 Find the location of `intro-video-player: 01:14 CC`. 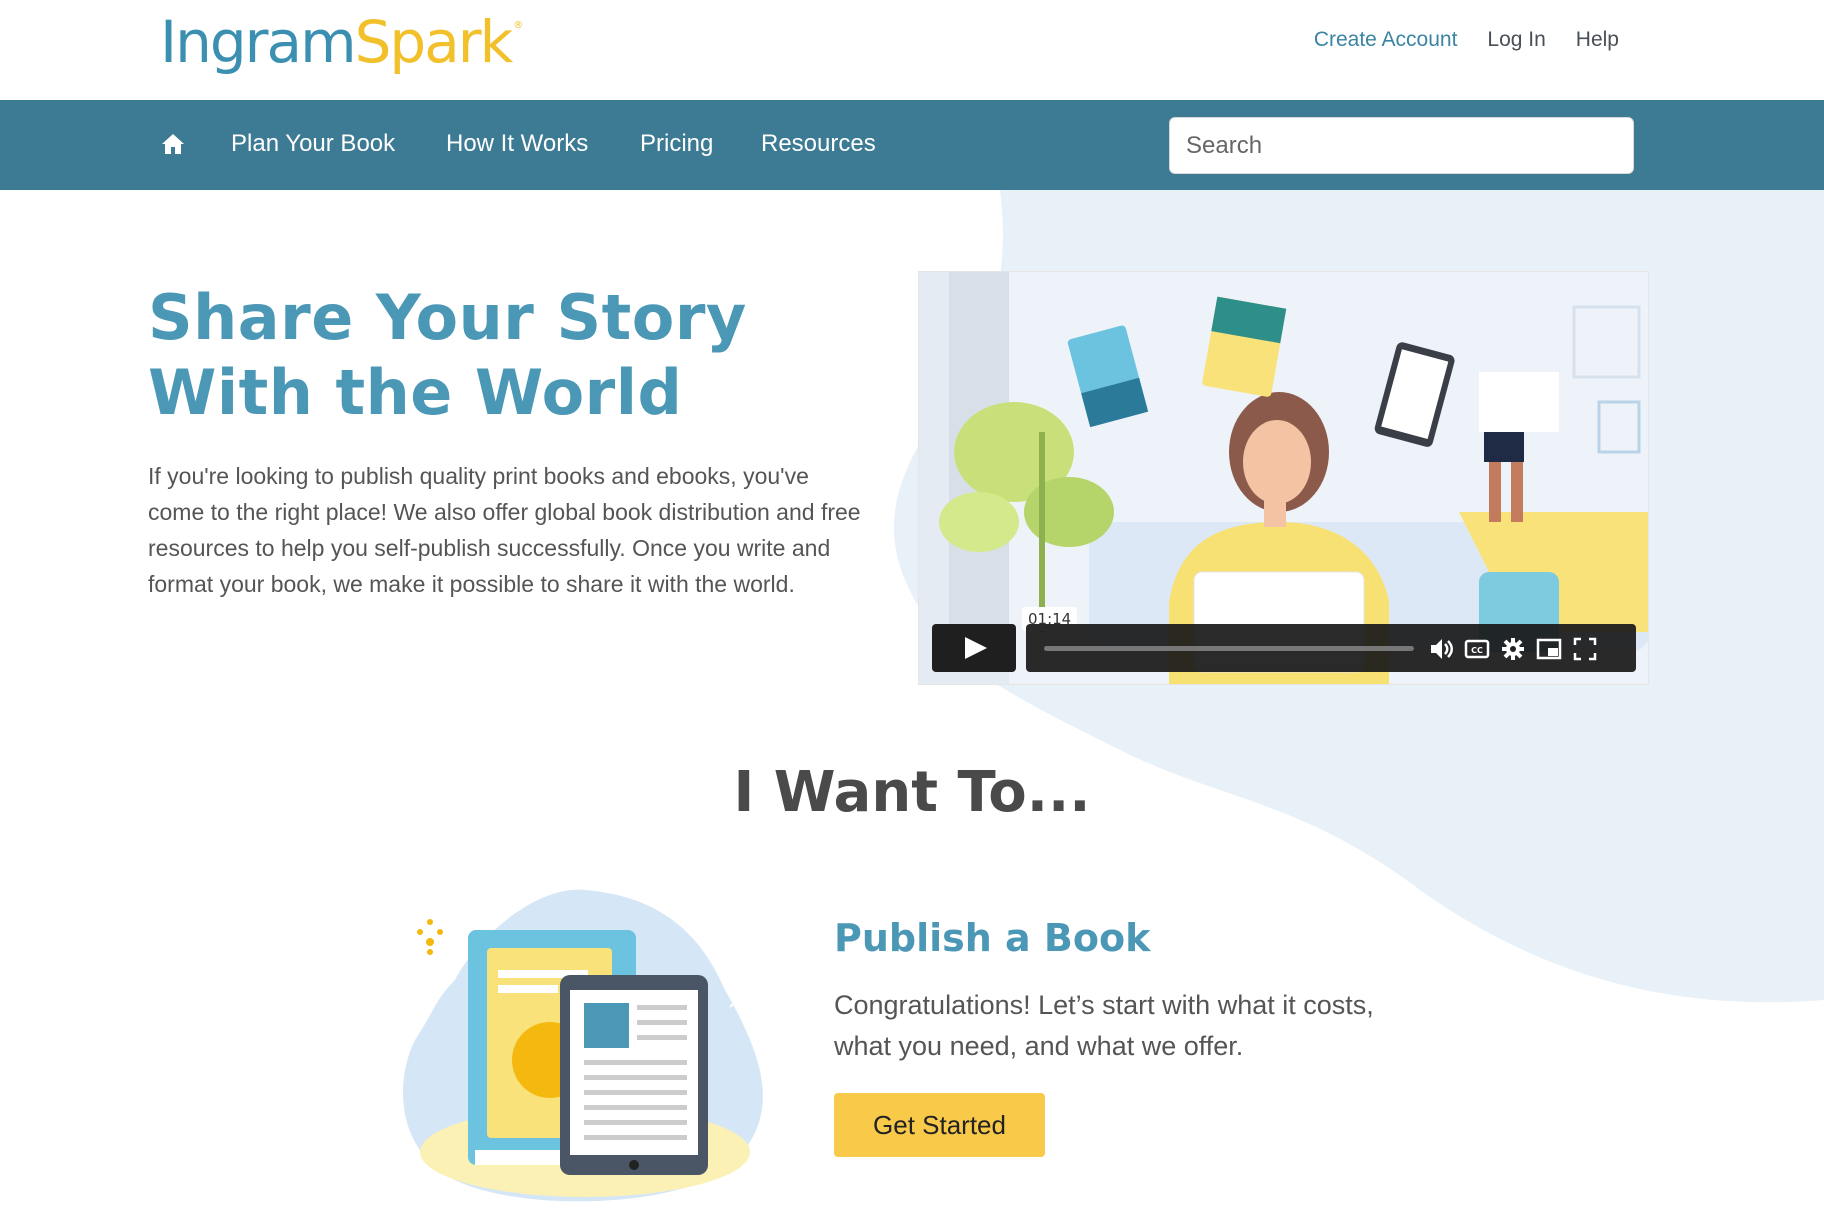

intro-video-player: 01:14 CC is located at coordinates (1283, 478).